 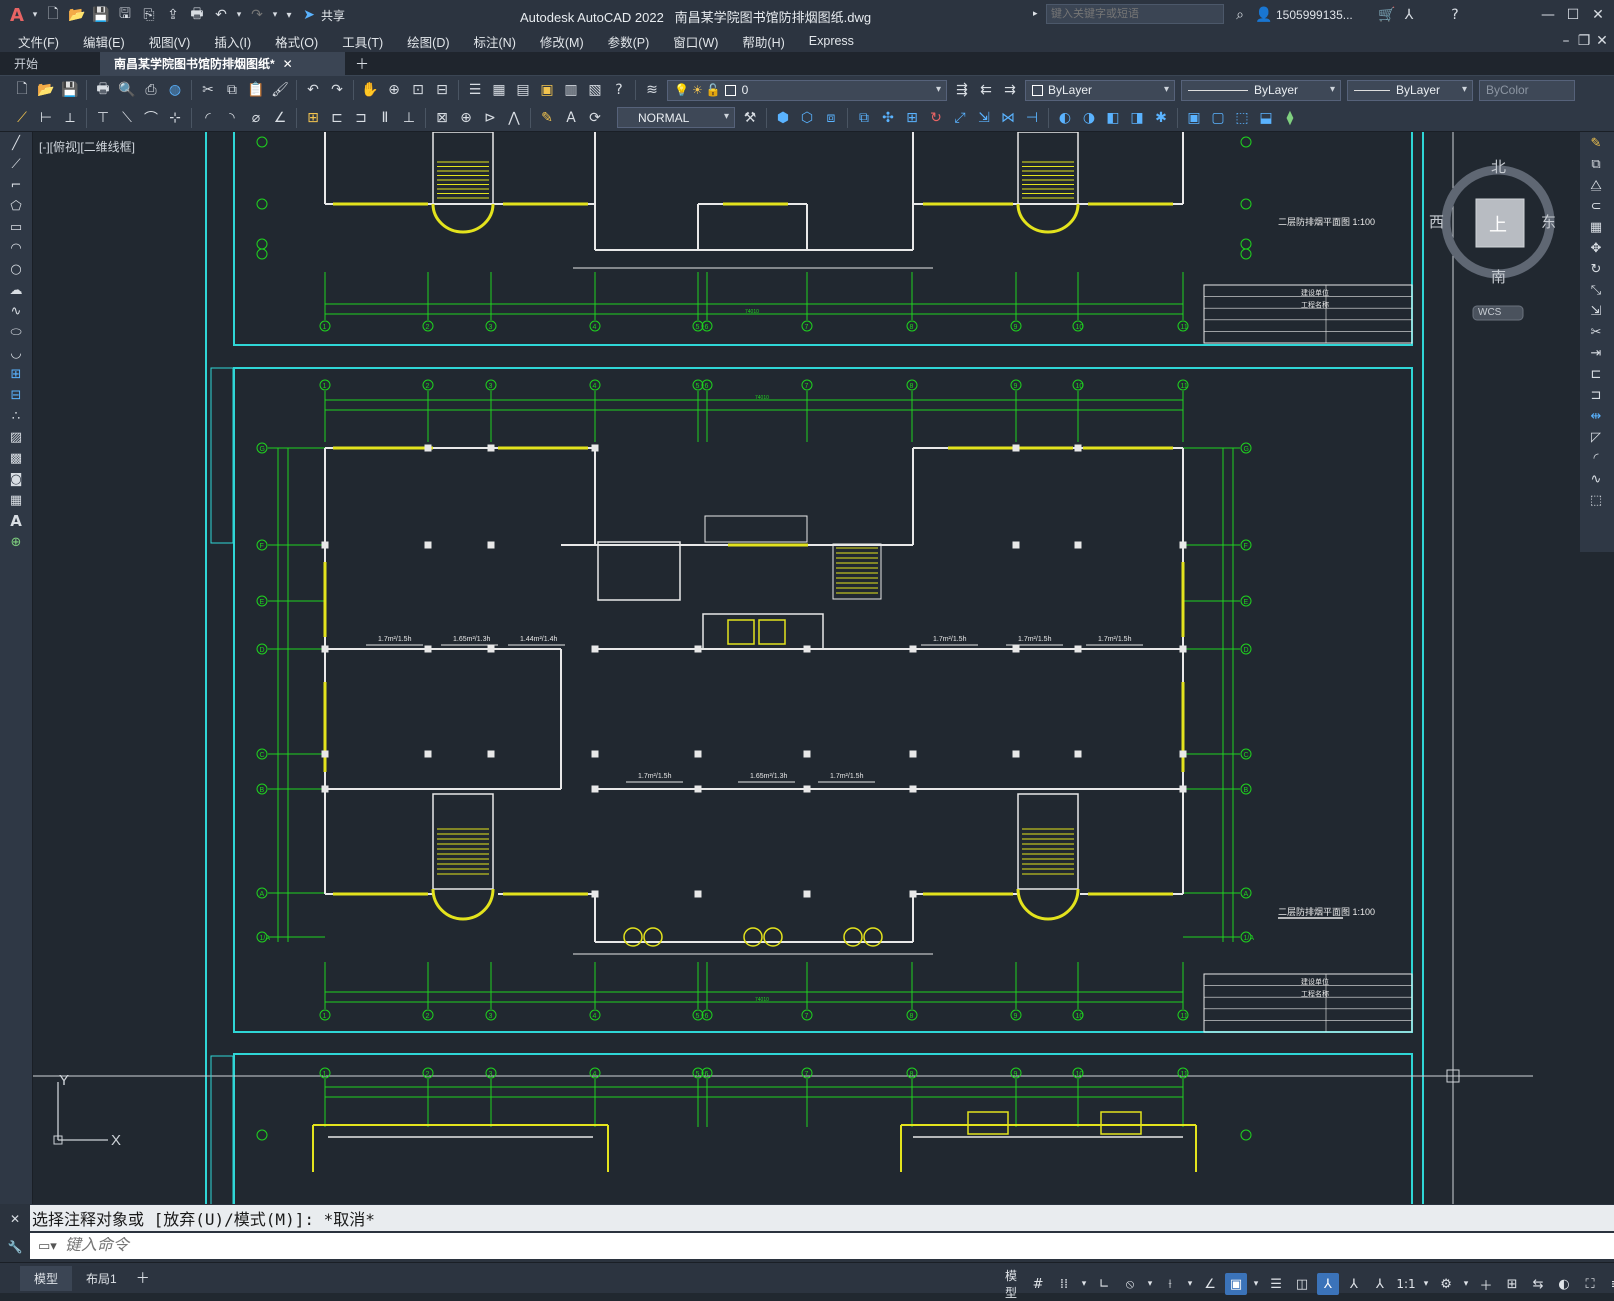 What do you see at coordinates (1598, 15) in the screenshot?
I see `close-icon: ✕` at bounding box center [1598, 15].